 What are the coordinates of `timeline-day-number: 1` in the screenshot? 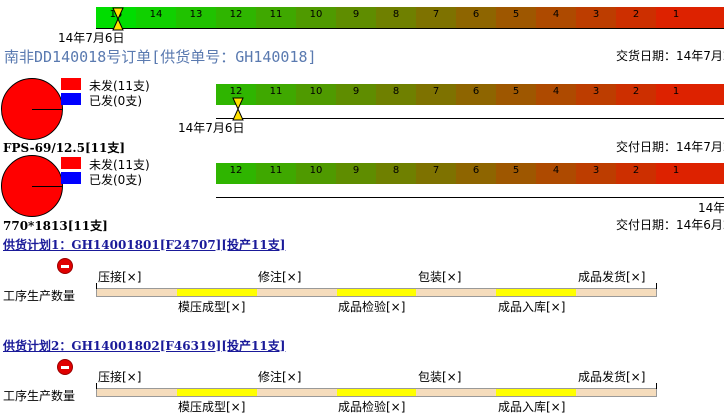 It's located at (676, 14).